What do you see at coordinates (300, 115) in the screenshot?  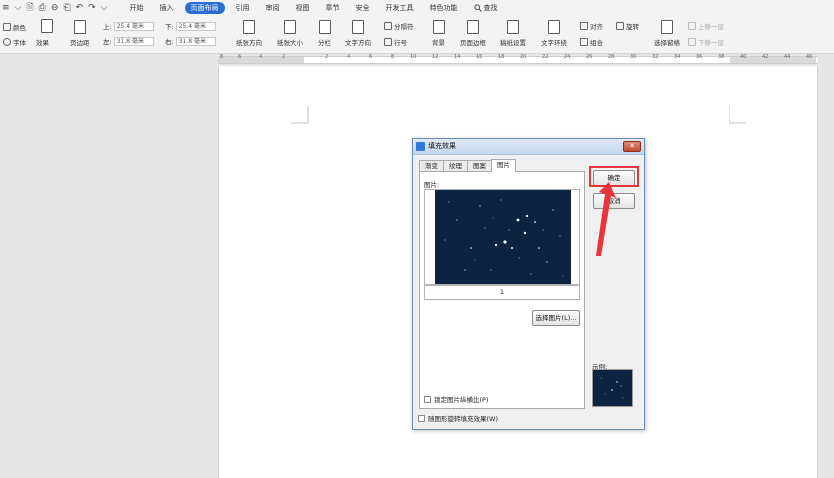 I see `margin-corner-top-left` at bounding box center [300, 115].